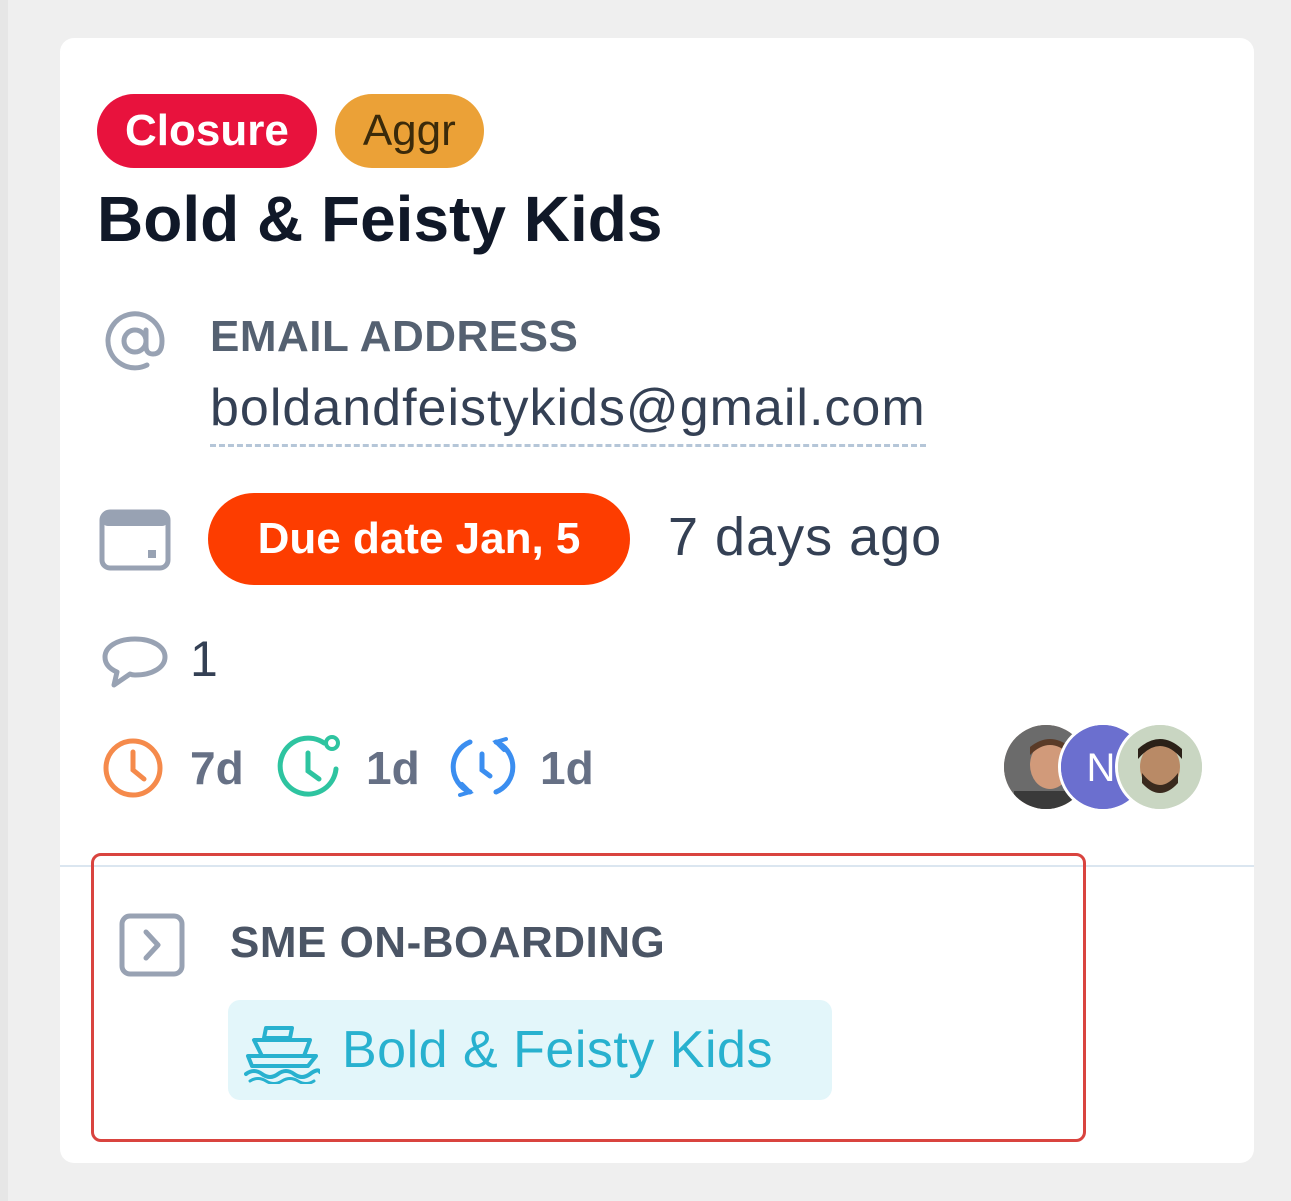 The width and height of the screenshot is (1291, 1201). I want to click on metric-age: 7d, so click(217, 768).